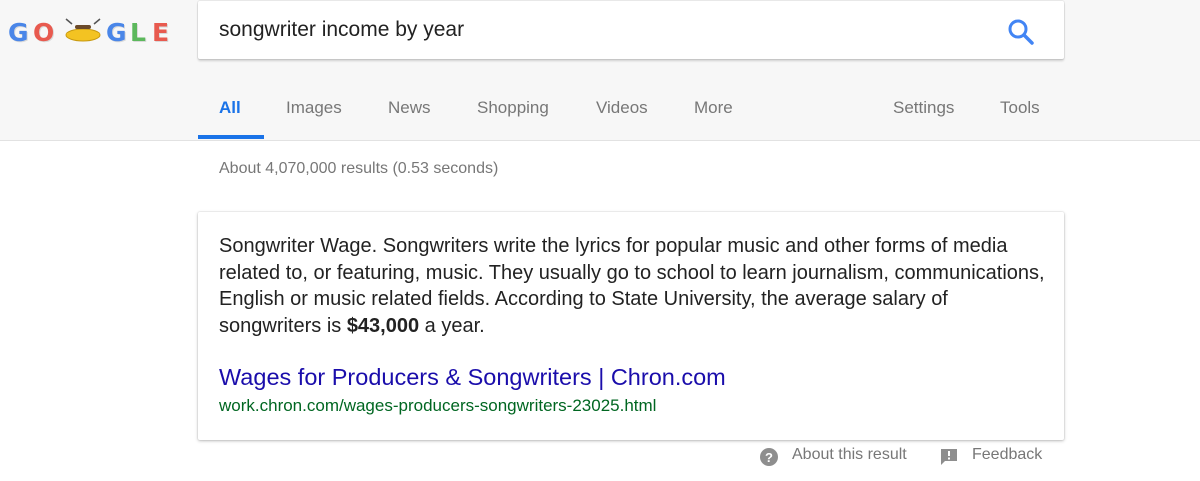  I want to click on search-button, so click(1021, 32).